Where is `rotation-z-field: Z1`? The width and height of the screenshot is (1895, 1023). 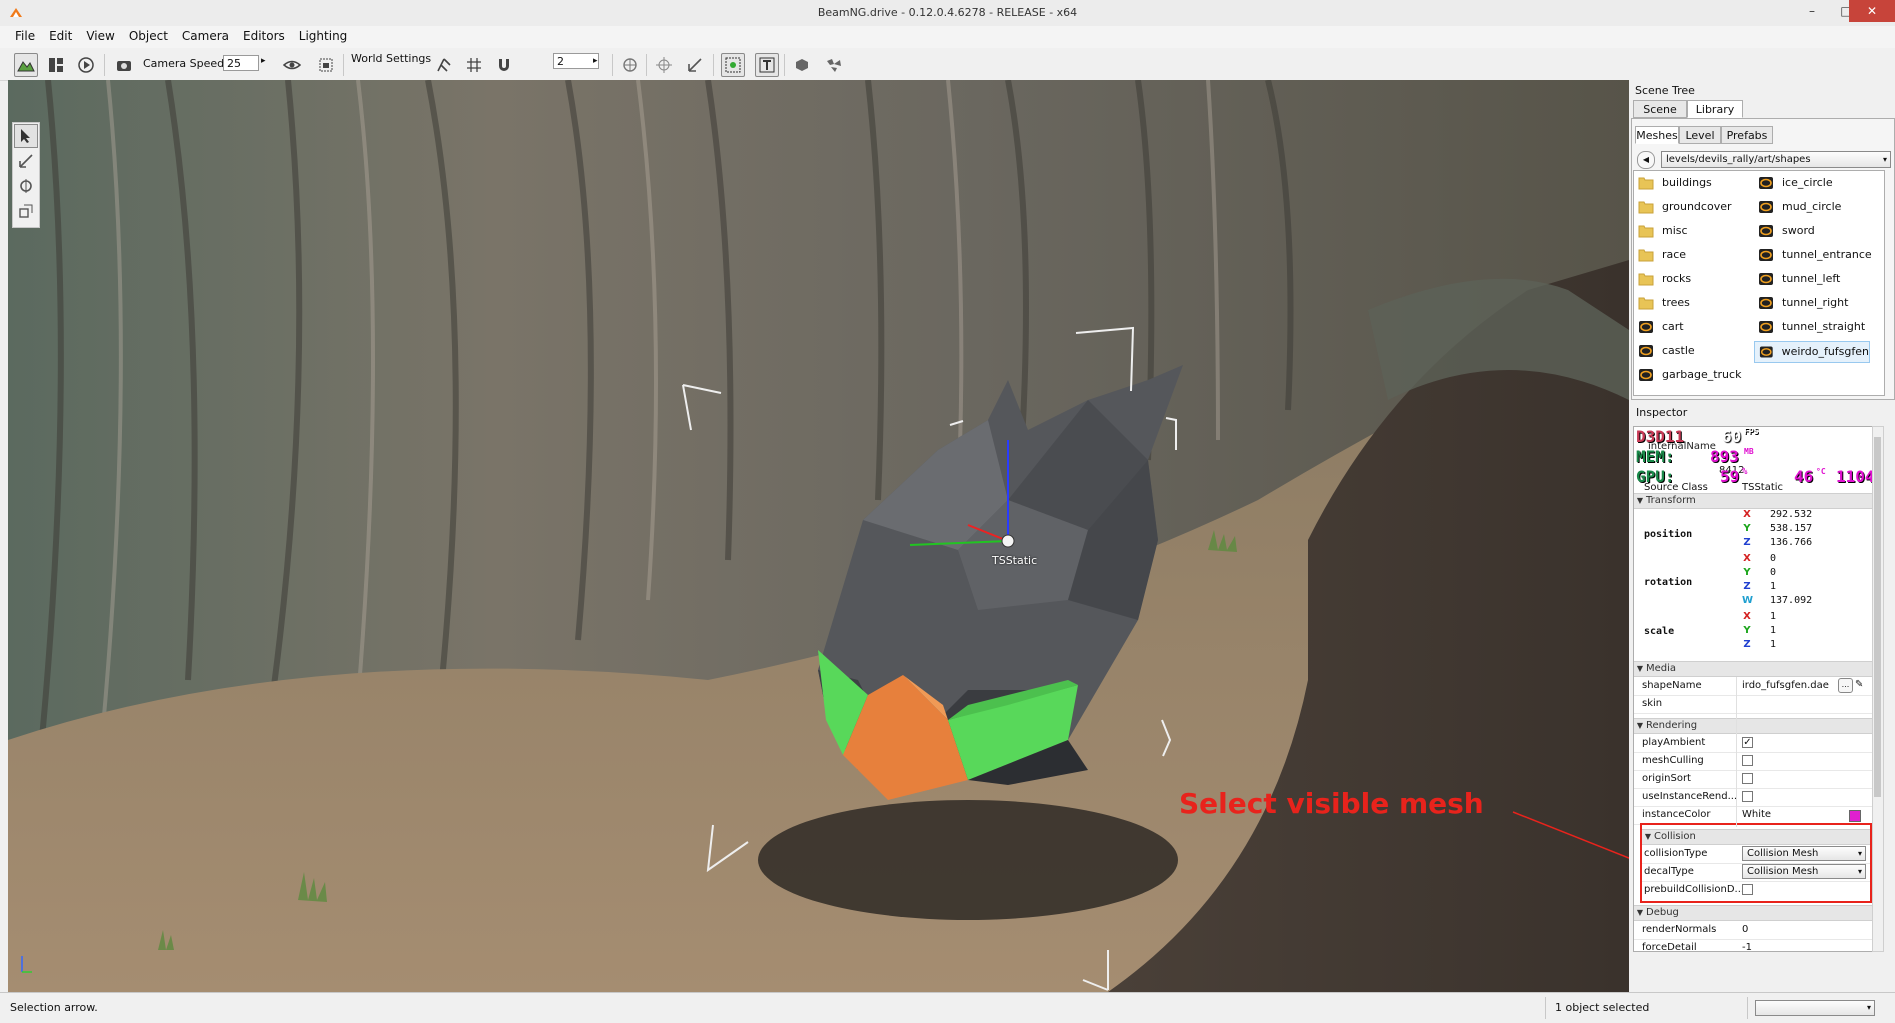 rotation-z-field: Z1 is located at coordinates (1804, 587).